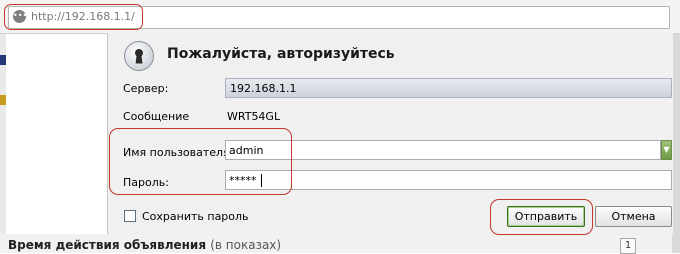 Image resolution: width=680 pixels, height=254 pixels. Describe the element at coordinates (130, 216) in the screenshot. I see `remember-password-checkbox` at that location.